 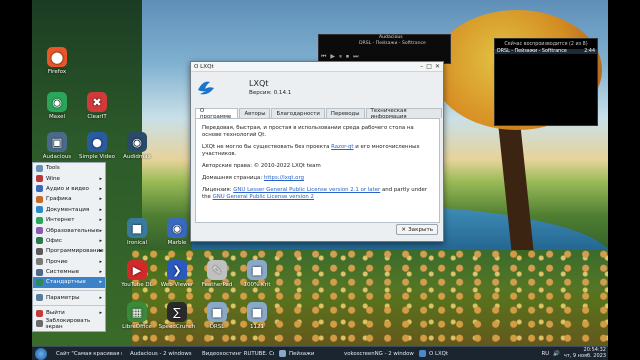 What do you see at coordinates (263, 197) in the screenshot?
I see `gpl-link: GNU General Public License version 2` at bounding box center [263, 197].